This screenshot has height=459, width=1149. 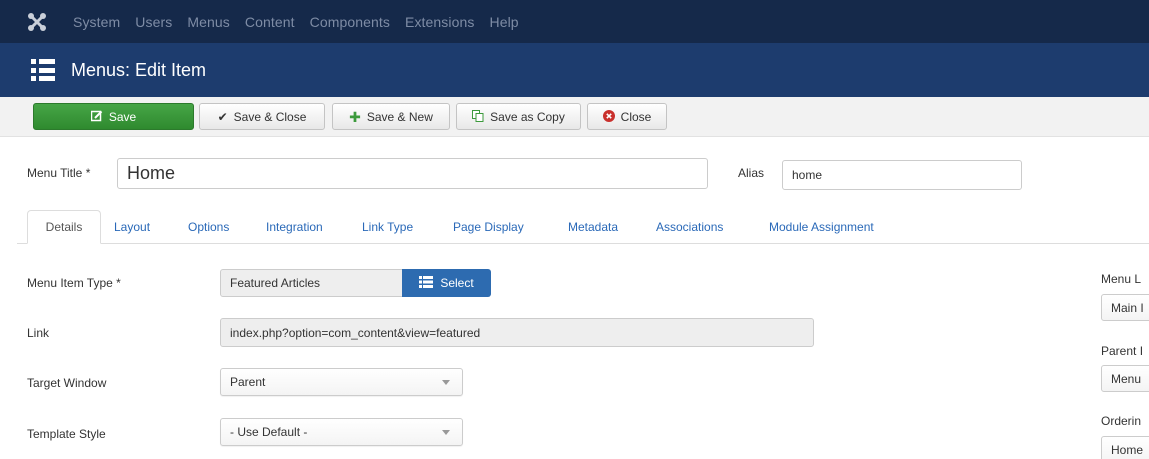 I want to click on close-button: Close, so click(x=627, y=116).